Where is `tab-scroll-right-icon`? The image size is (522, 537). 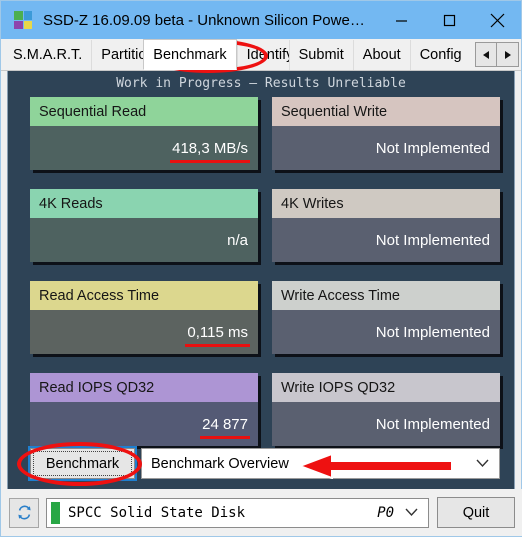
tab-scroll-right-icon is located at coordinates (508, 54).